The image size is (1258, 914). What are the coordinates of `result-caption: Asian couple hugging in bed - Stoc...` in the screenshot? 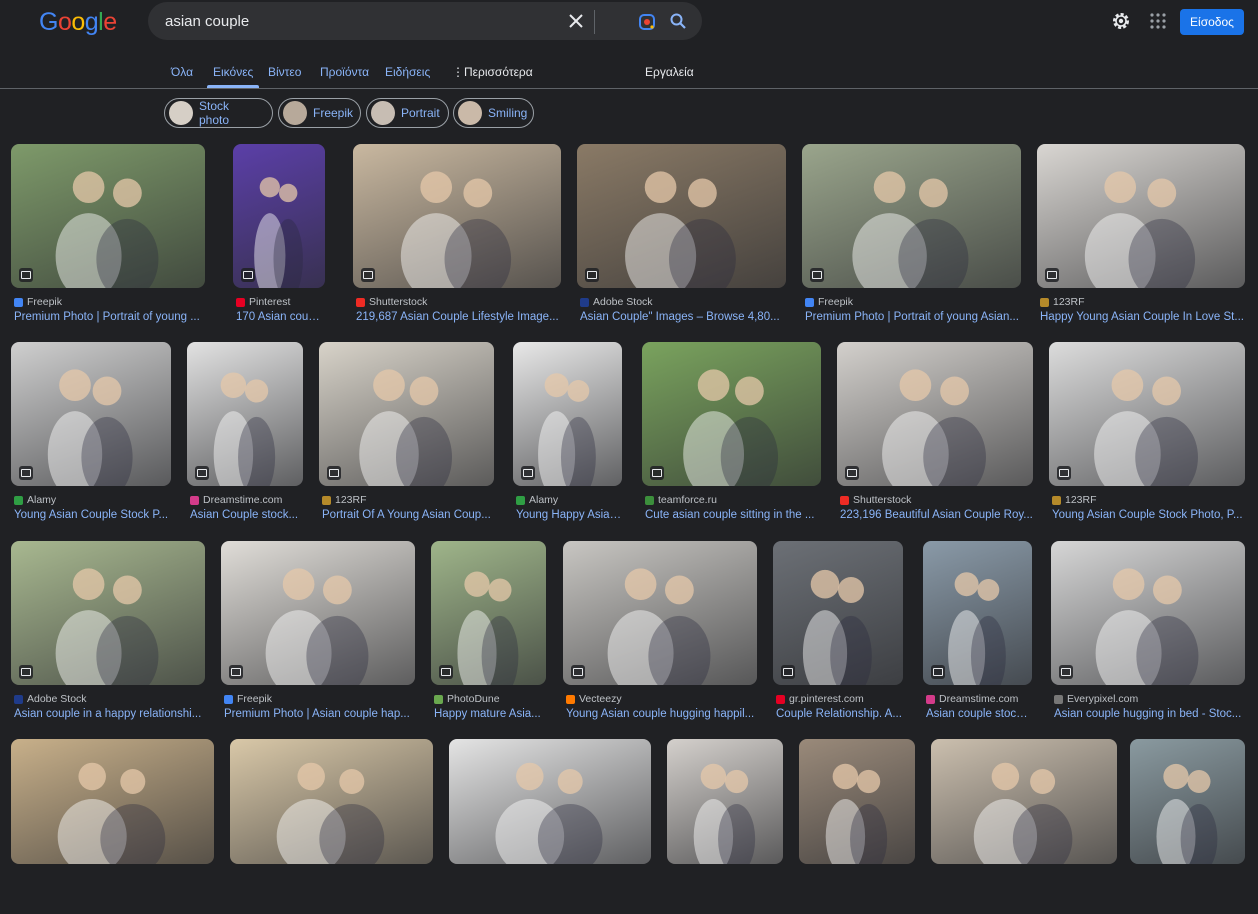 It's located at (1149, 714).